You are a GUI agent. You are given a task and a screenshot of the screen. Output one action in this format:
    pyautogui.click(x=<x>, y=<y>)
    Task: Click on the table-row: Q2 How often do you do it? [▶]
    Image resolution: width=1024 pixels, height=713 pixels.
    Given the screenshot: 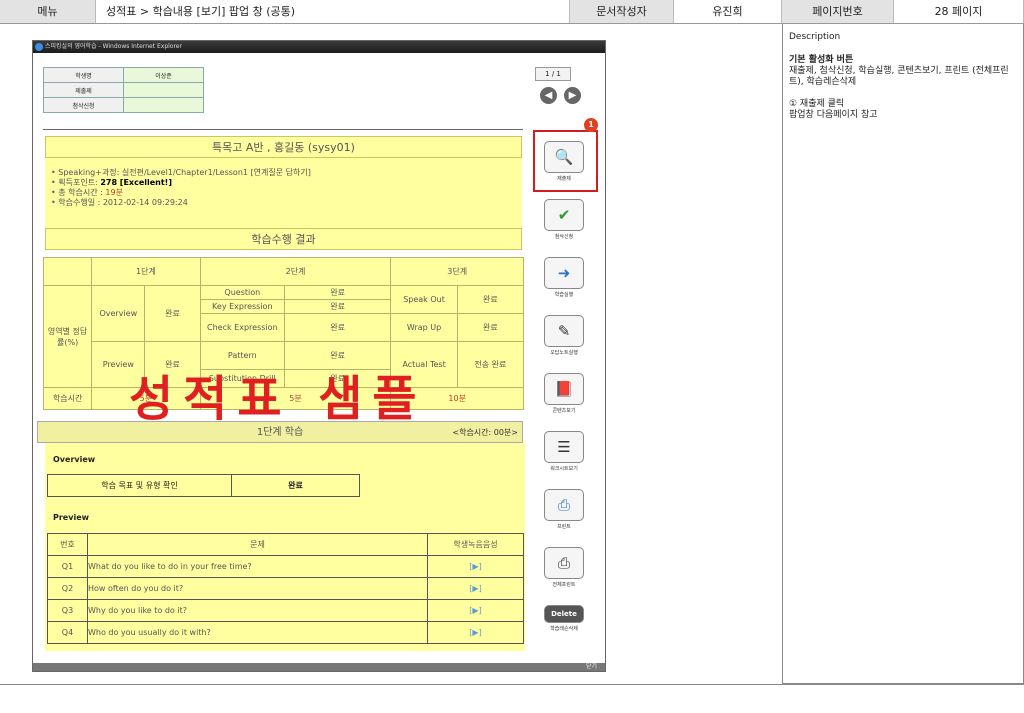 What is the action you would take?
    pyautogui.click(x=285, y=588)
    